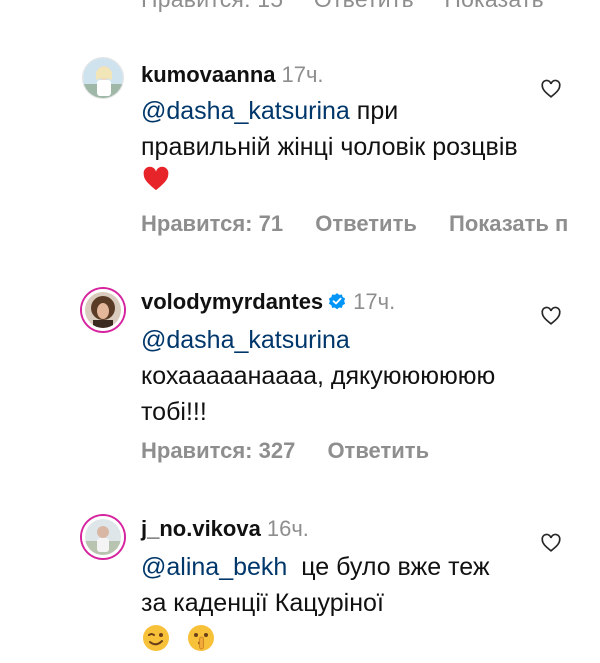  I want to click on shushing-face-icon, so click(201, 643).